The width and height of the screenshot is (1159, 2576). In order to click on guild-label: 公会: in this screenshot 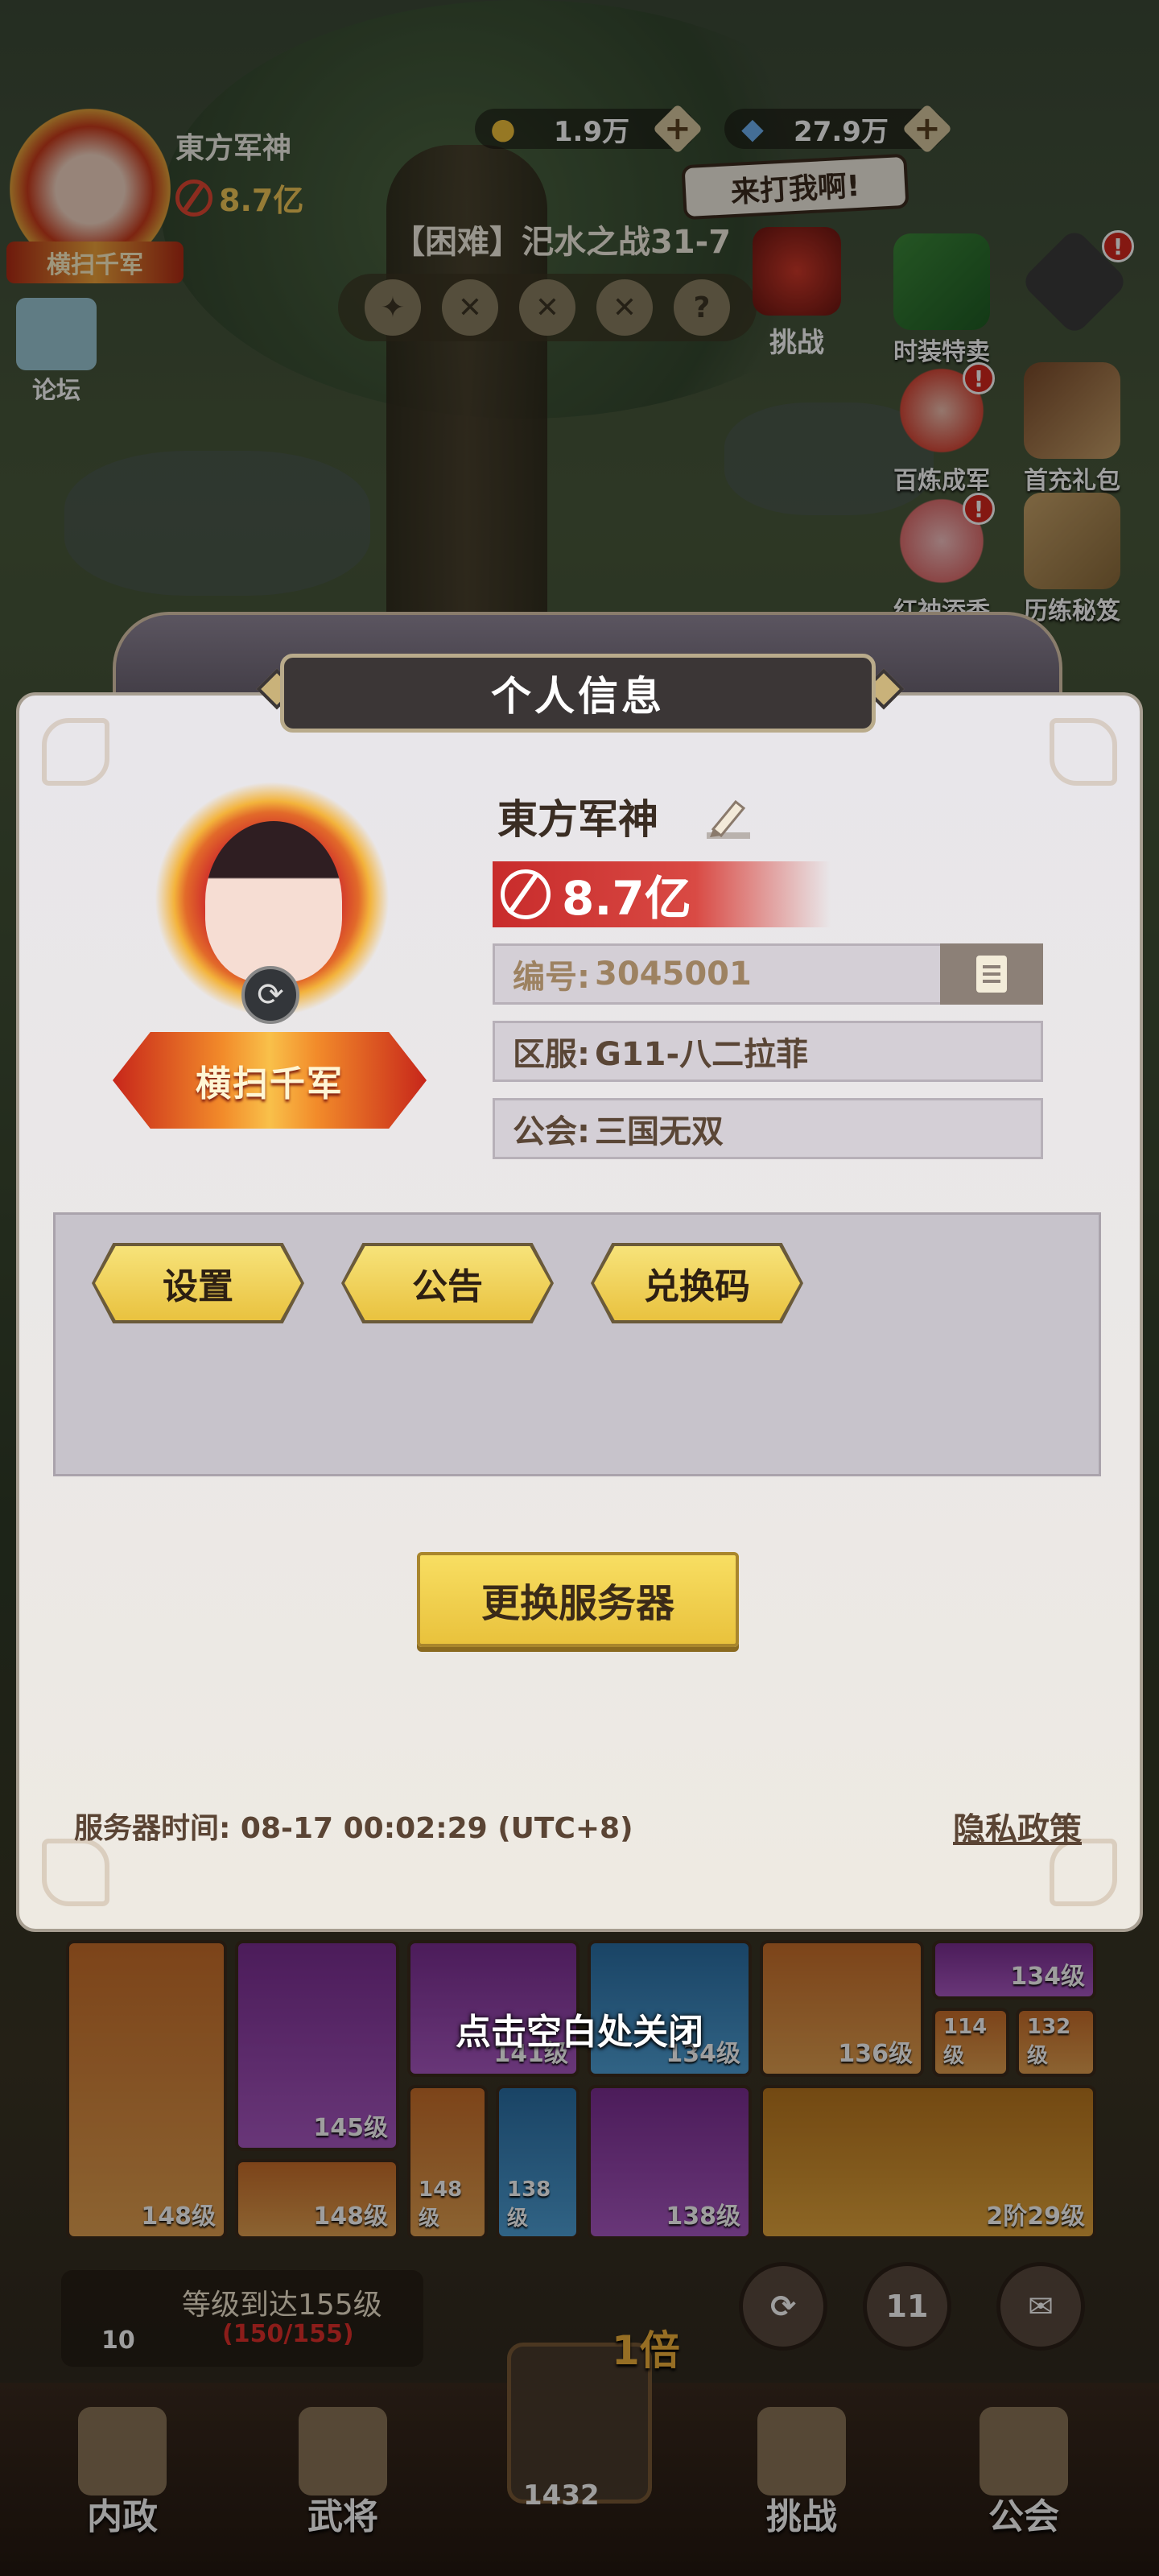, I will do `click(551, 1131)`.